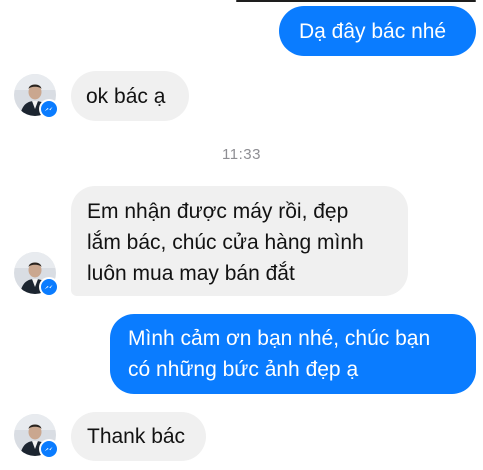 The height and width of the screenshot is (470, 483). What do you see at coordinates (218, 211) in the screenshot?
I see `message-text: Em nhận được máy rồi, đẹp` at bounding box center [218, 211].